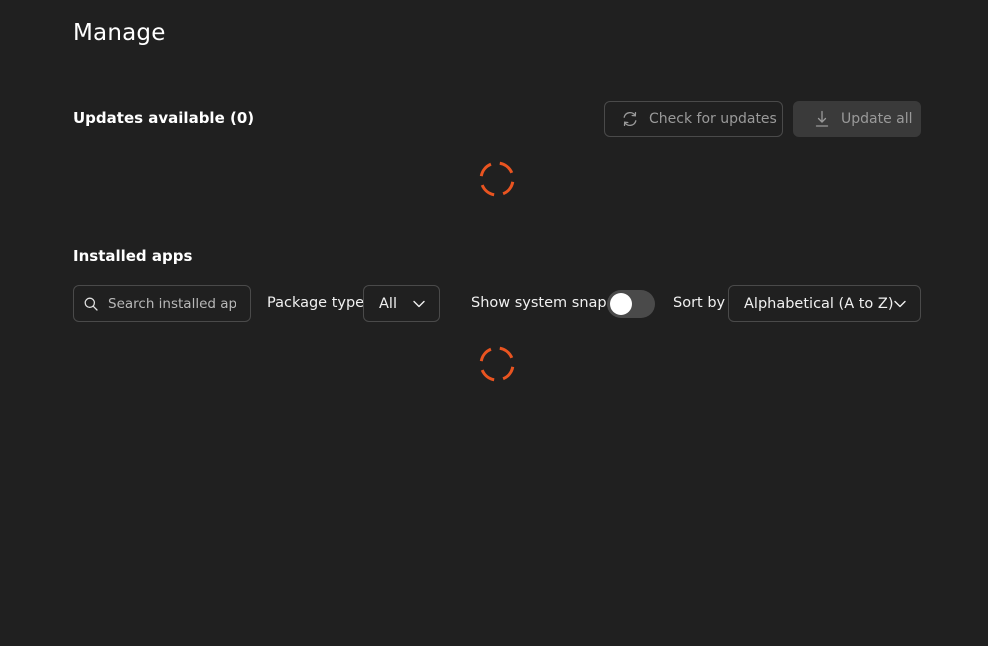  Describe the element at coordinates (877, 119) in the screenshot. I see `update-all-label: Update all` at that location.